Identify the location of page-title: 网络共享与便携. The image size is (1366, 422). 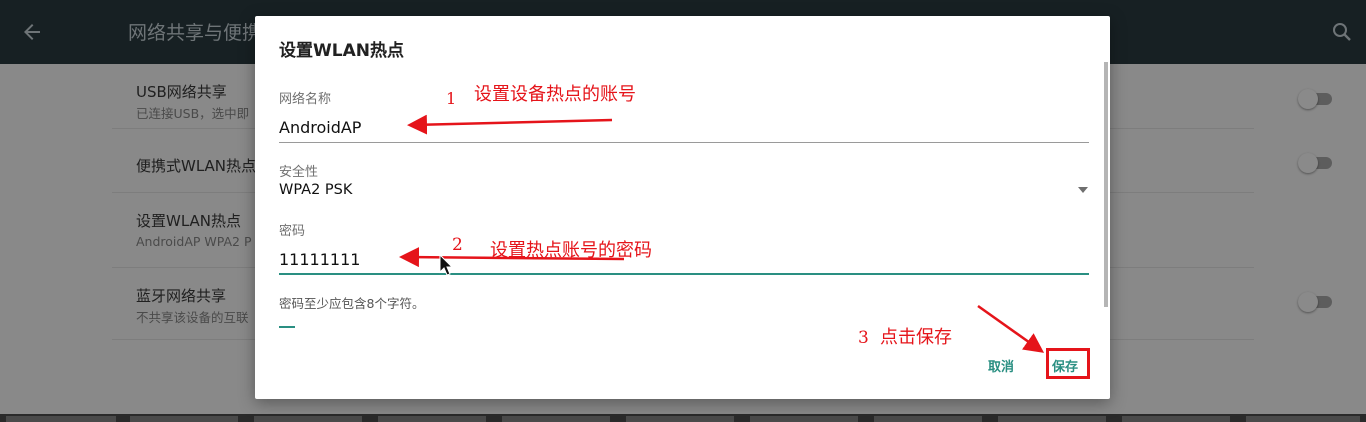
(195, 33).